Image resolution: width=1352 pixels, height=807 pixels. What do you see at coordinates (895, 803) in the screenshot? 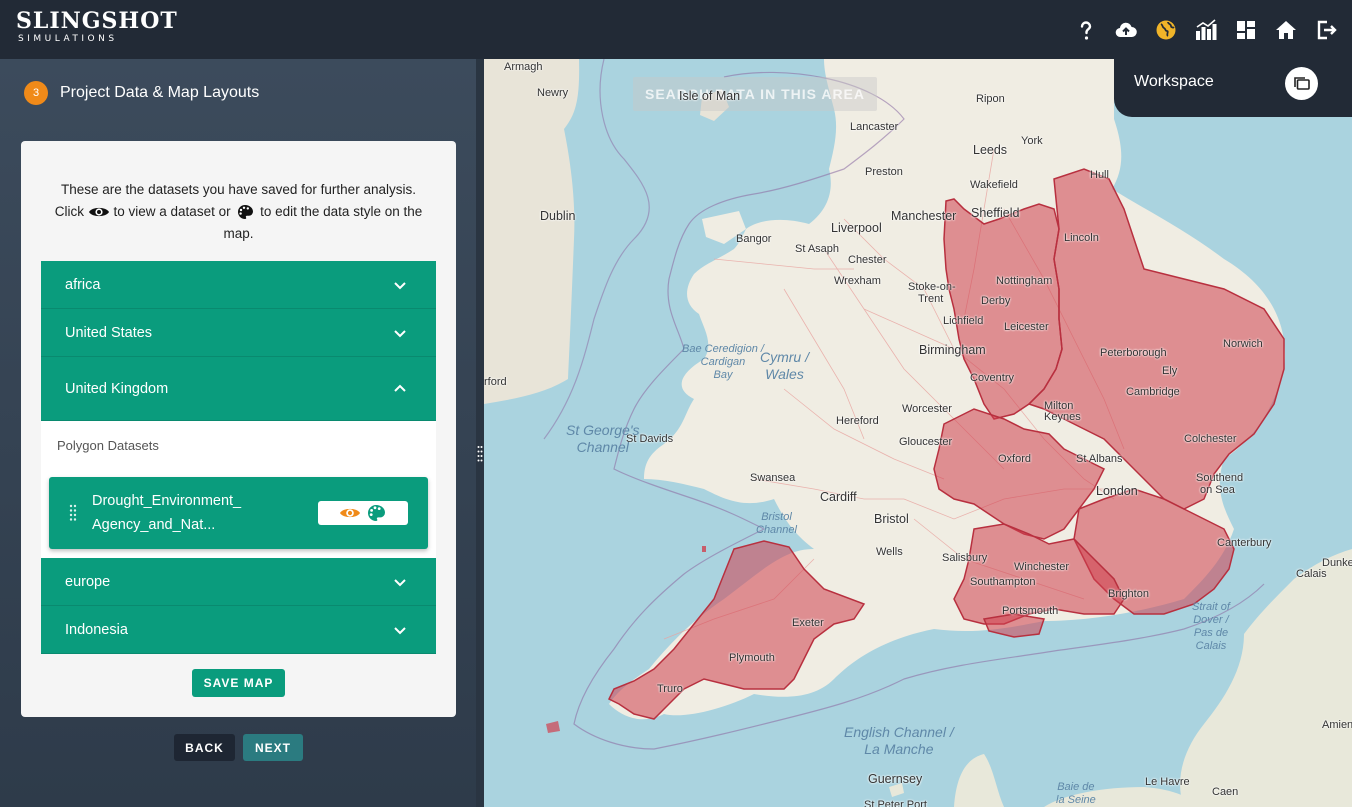
I see `map-label: St Peter Port` at bounding box center [895, 803].